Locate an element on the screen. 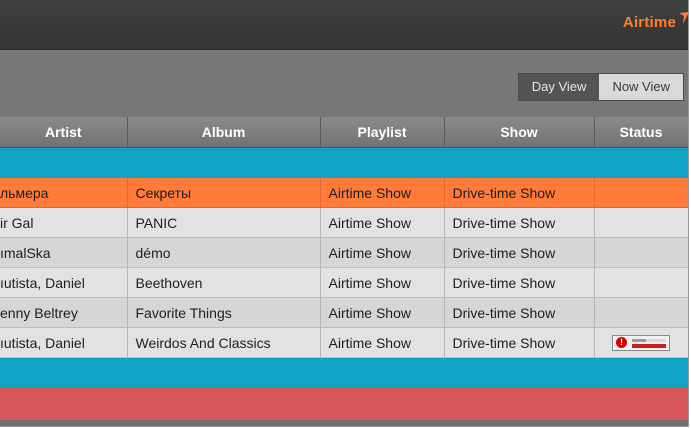 Image resolution: width=691 pixels, height=428 pixels. album-cell: PANIC is located at coordinates (224, 222).